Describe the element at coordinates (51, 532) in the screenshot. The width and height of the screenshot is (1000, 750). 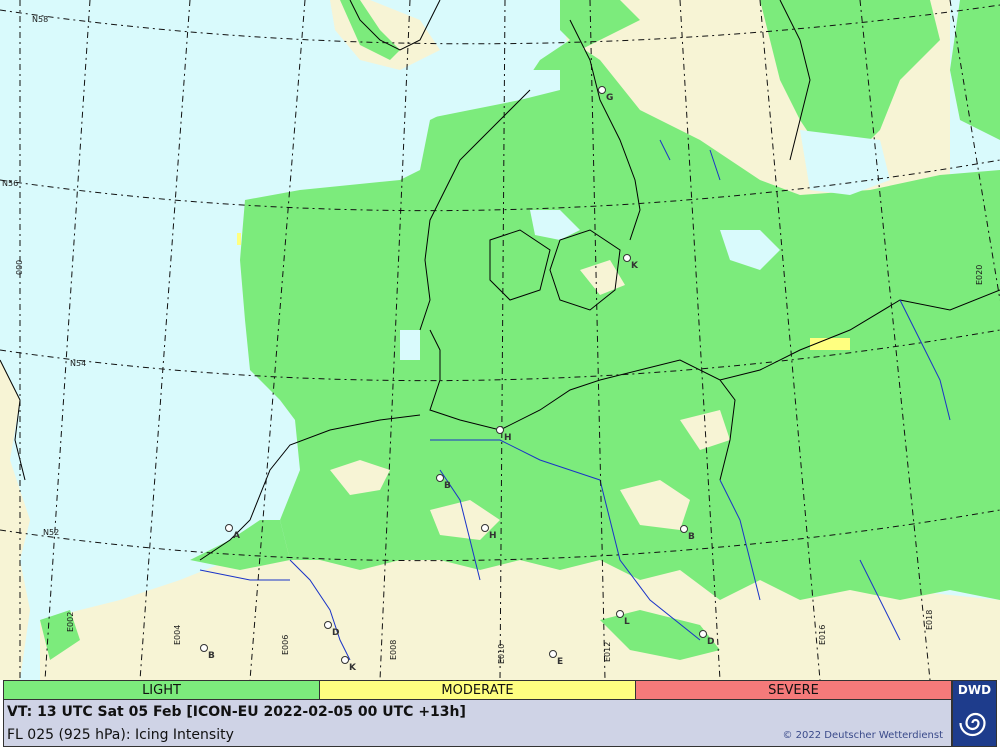
I see `lat-label-n52: N52` at that location.